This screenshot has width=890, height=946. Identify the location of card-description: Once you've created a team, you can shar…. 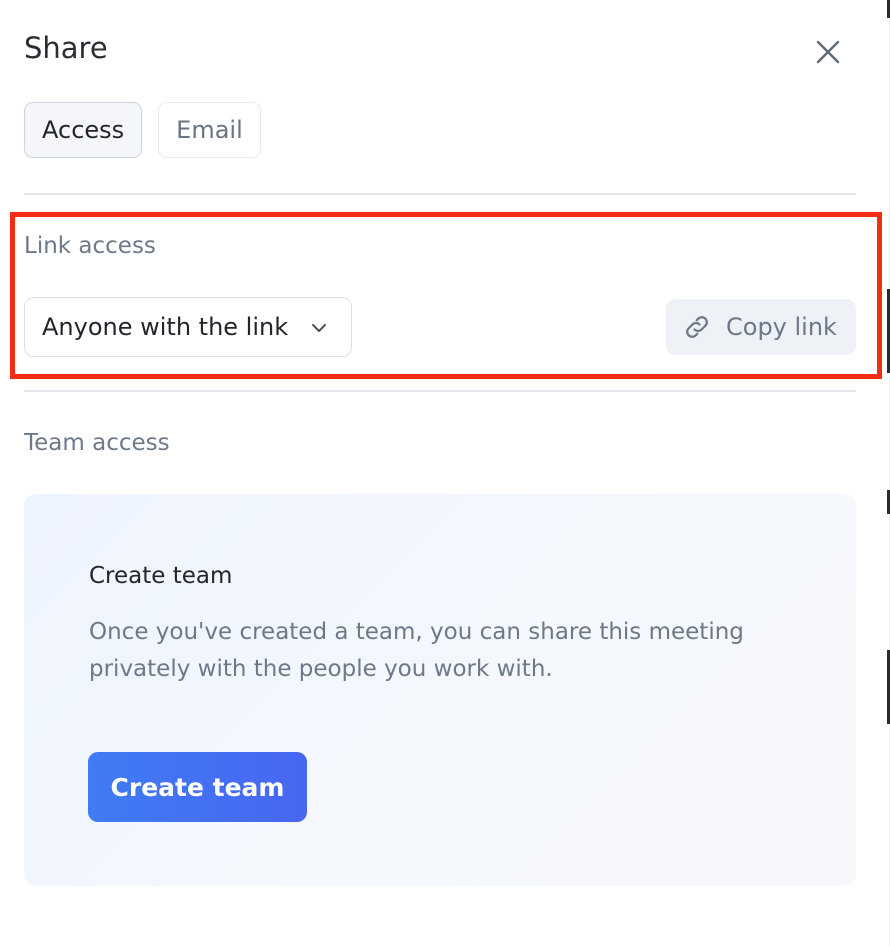
(416, 650).